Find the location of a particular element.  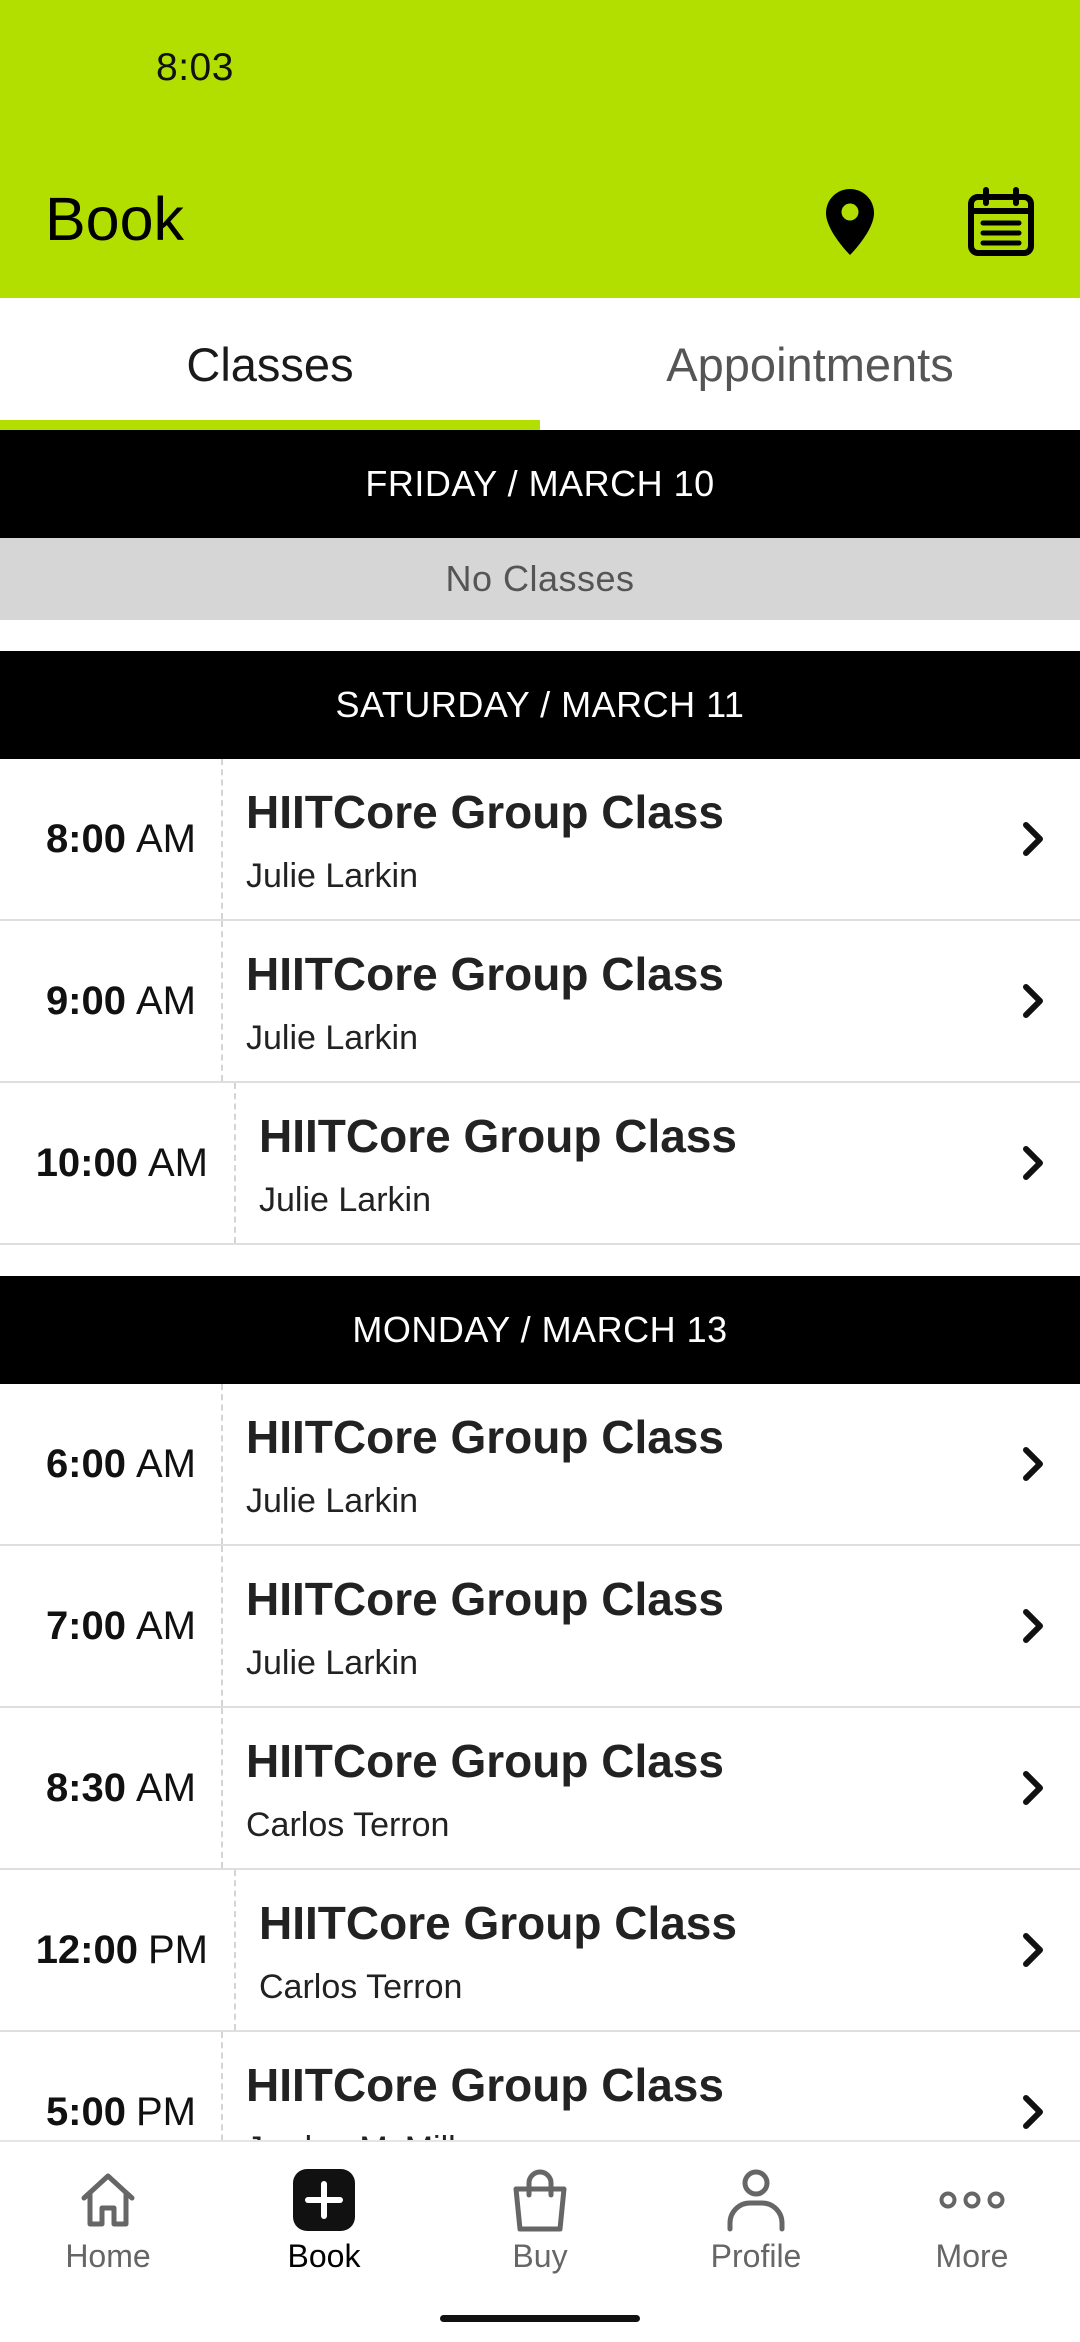

nav-book-label: Book is located at coordinates (324, 2256).